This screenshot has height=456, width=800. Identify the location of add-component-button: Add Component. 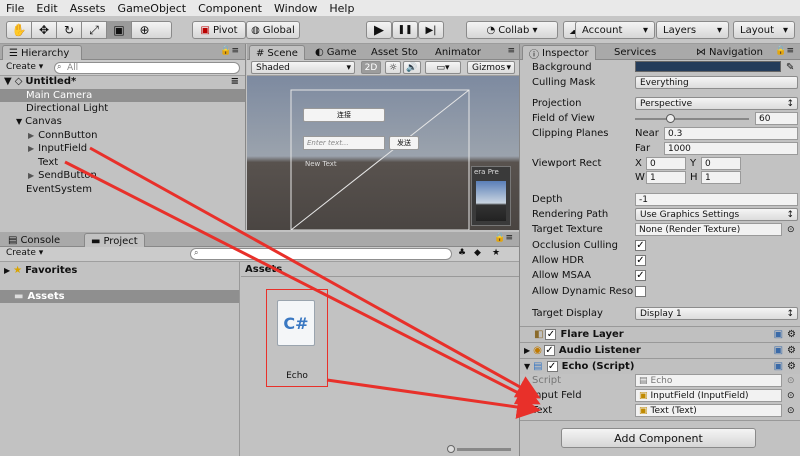
(658, 438).